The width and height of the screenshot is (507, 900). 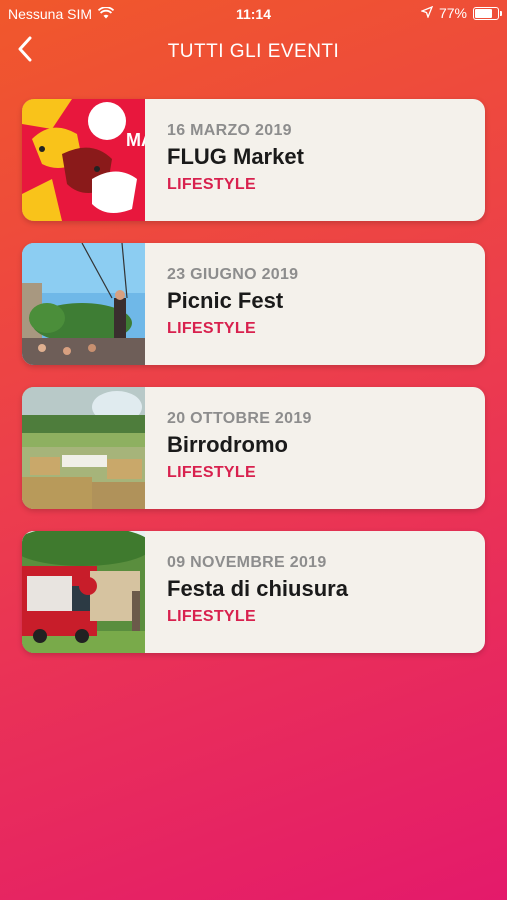 I want to click on event-card: 20 OTTOBRE 2019 Birrodromo LIFESTYLE, so click(x=253, y=448).